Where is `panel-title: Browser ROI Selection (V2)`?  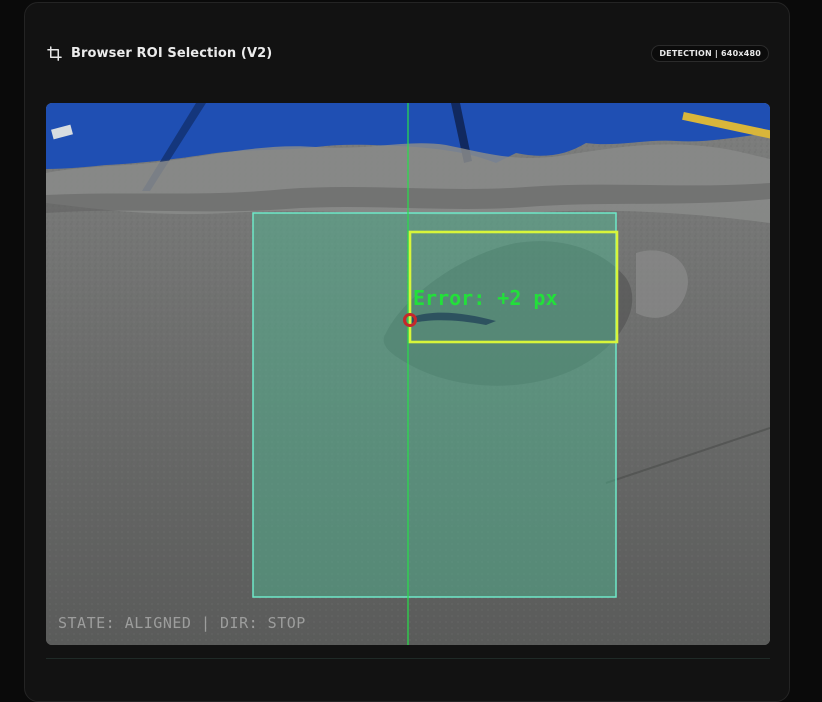 panel-title: Browser ROI Selection (V2) is located at coordinates (172, 53).